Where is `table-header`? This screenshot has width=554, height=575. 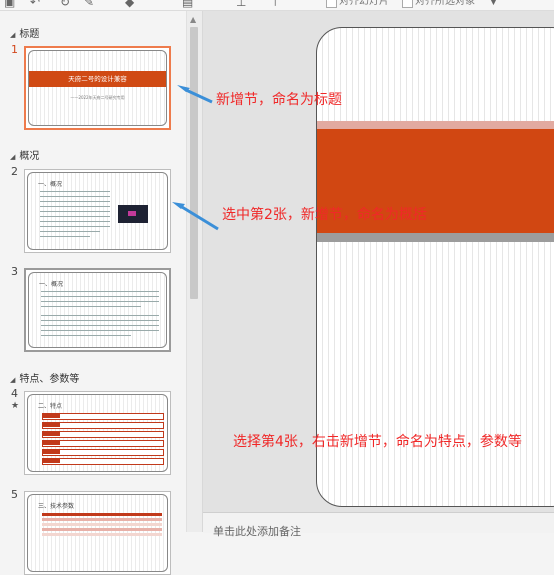 table-header is located at coordinates (102, 514).